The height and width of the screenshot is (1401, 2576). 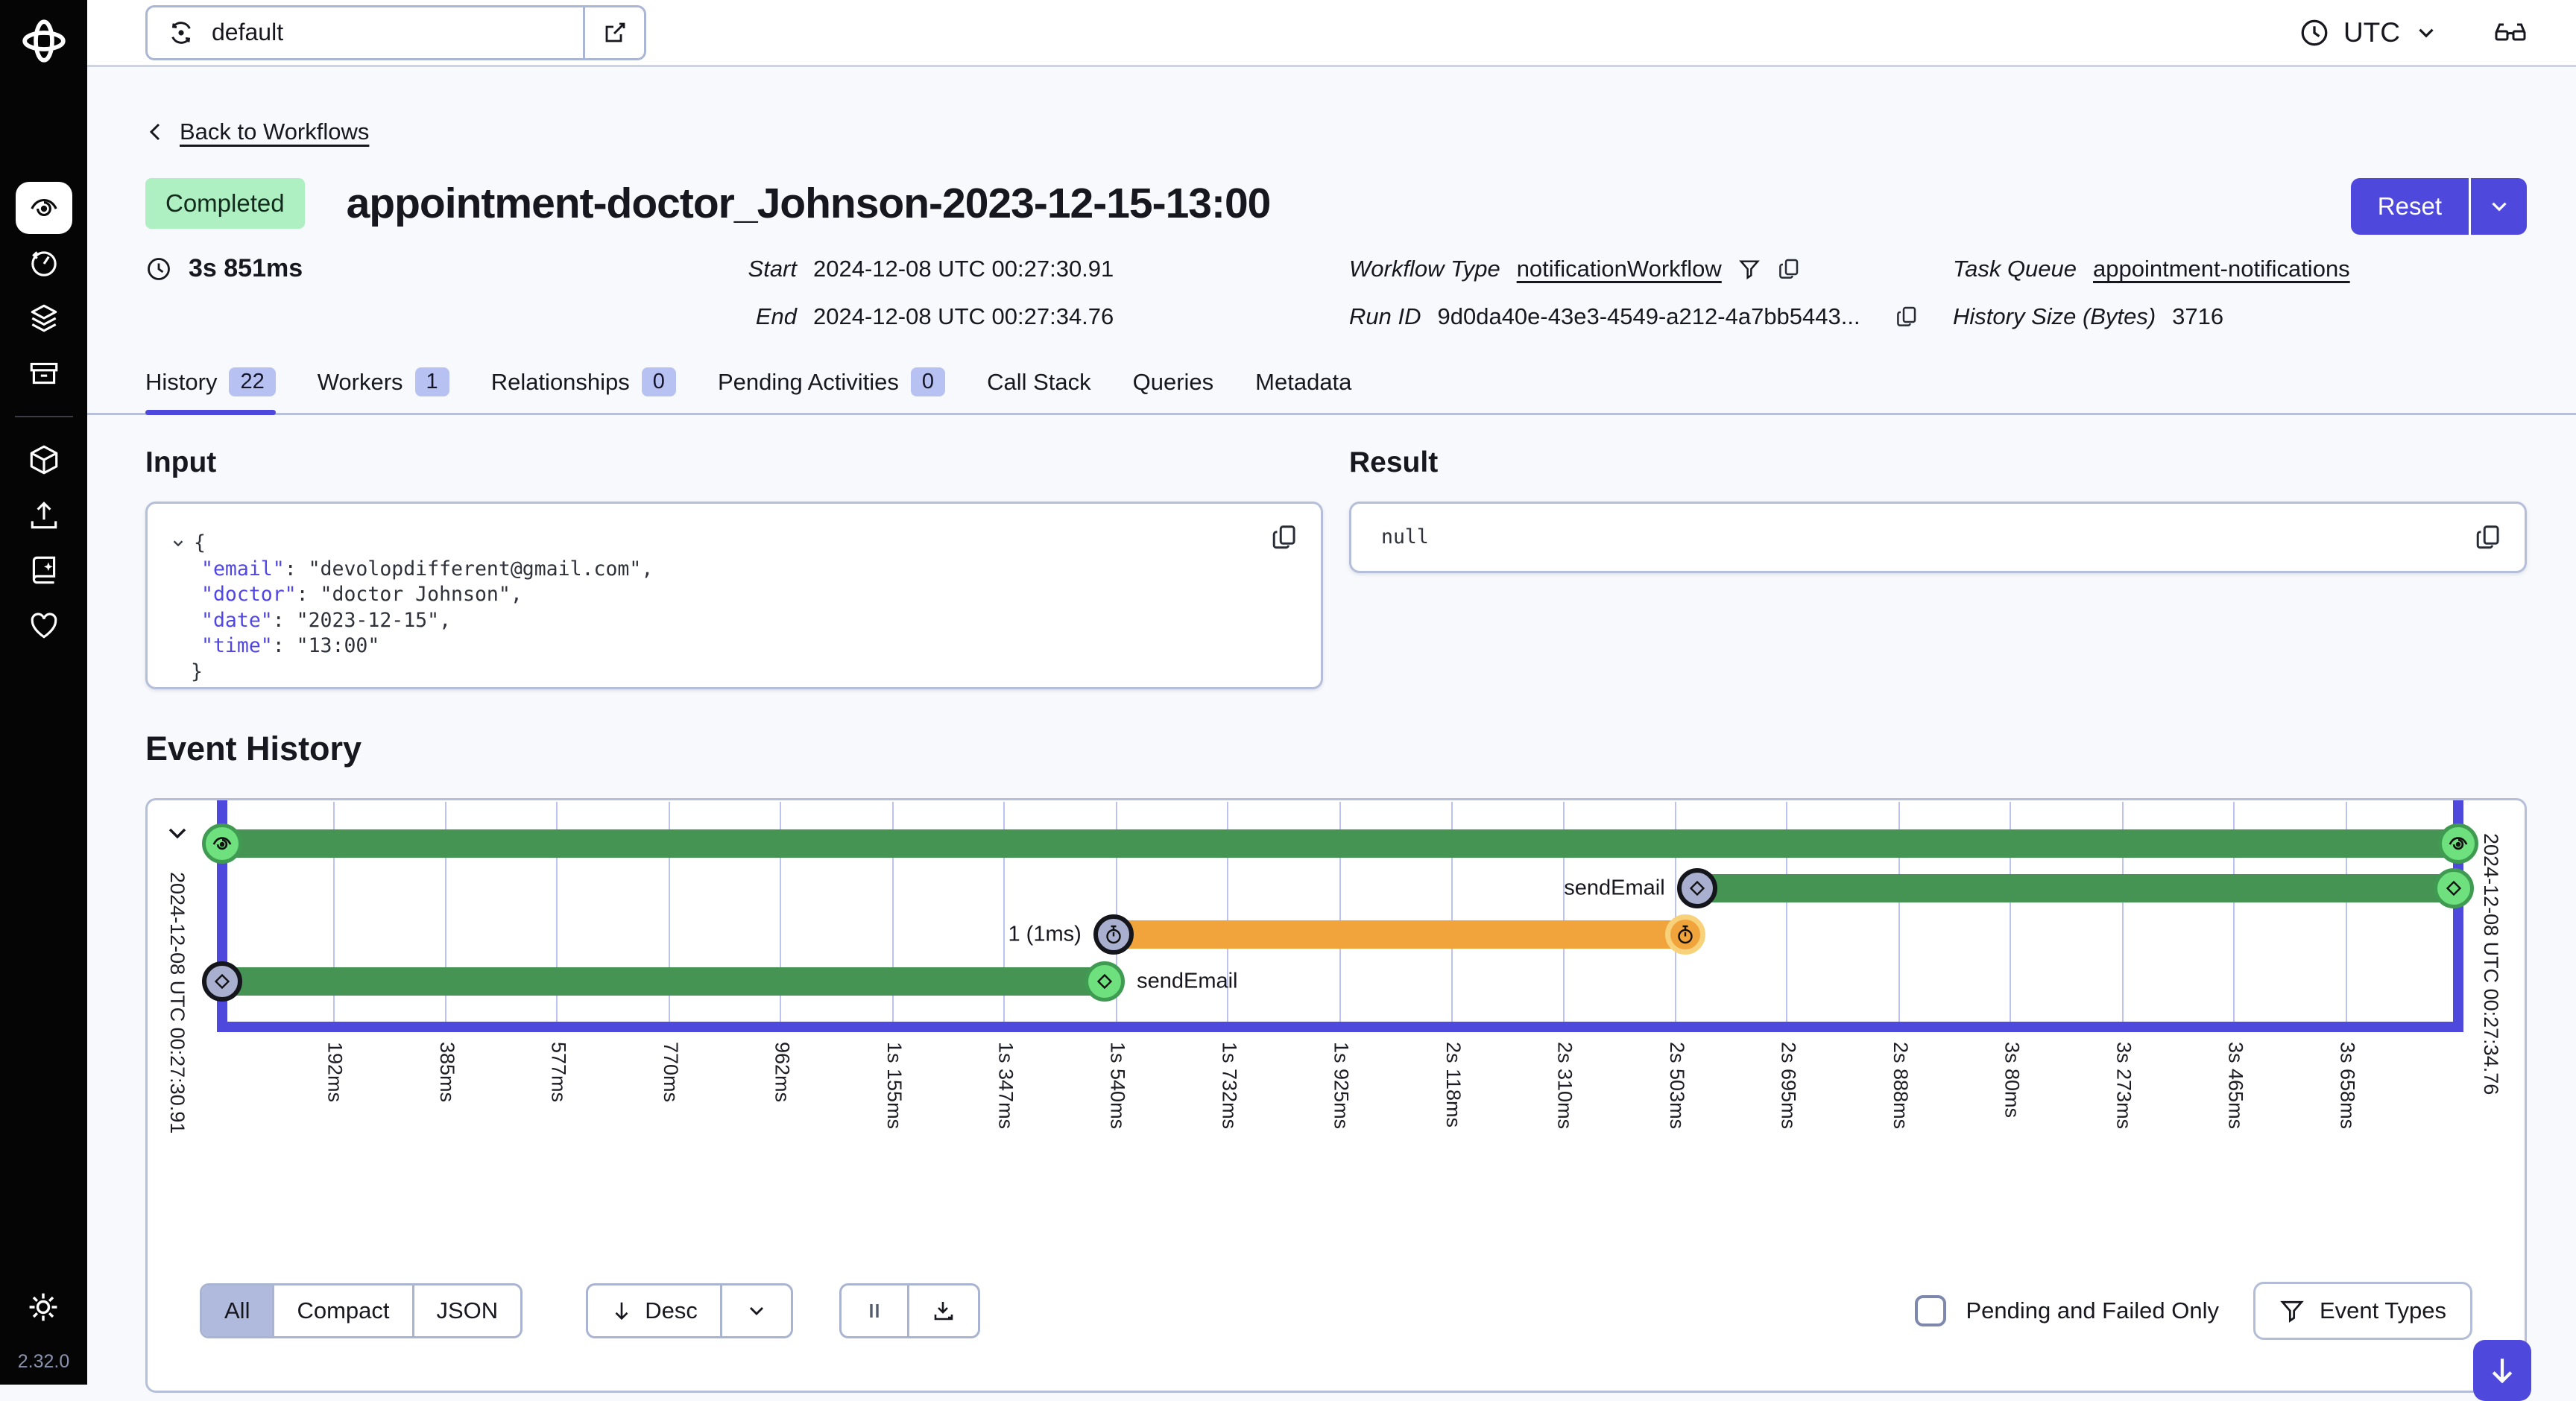 I want to click on sidebar-item-namespaces, so click(x=44, y=460).